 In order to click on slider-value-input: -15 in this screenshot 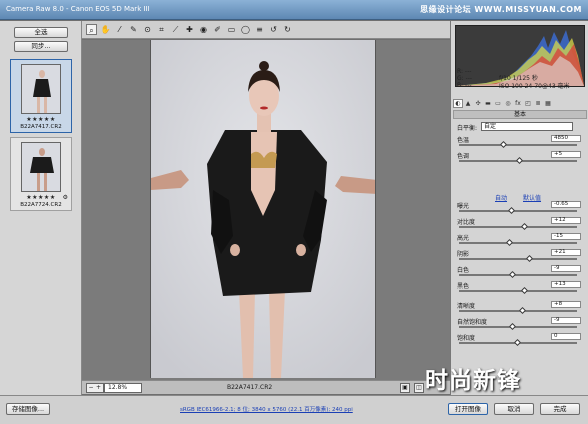, I will do `click(566, 236)`.